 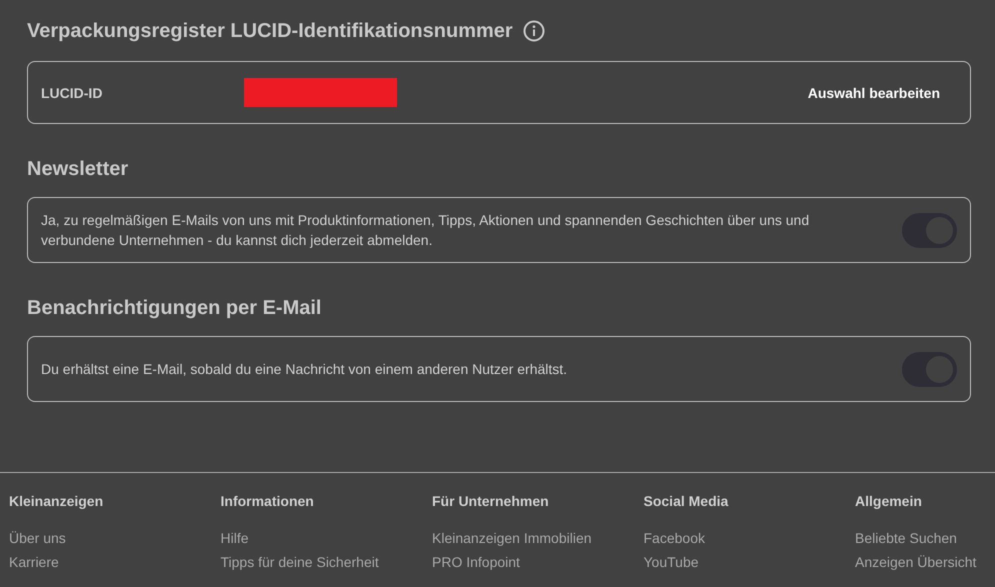 I want to click on footer-heading: Informationen, so click(x=267, y=501).